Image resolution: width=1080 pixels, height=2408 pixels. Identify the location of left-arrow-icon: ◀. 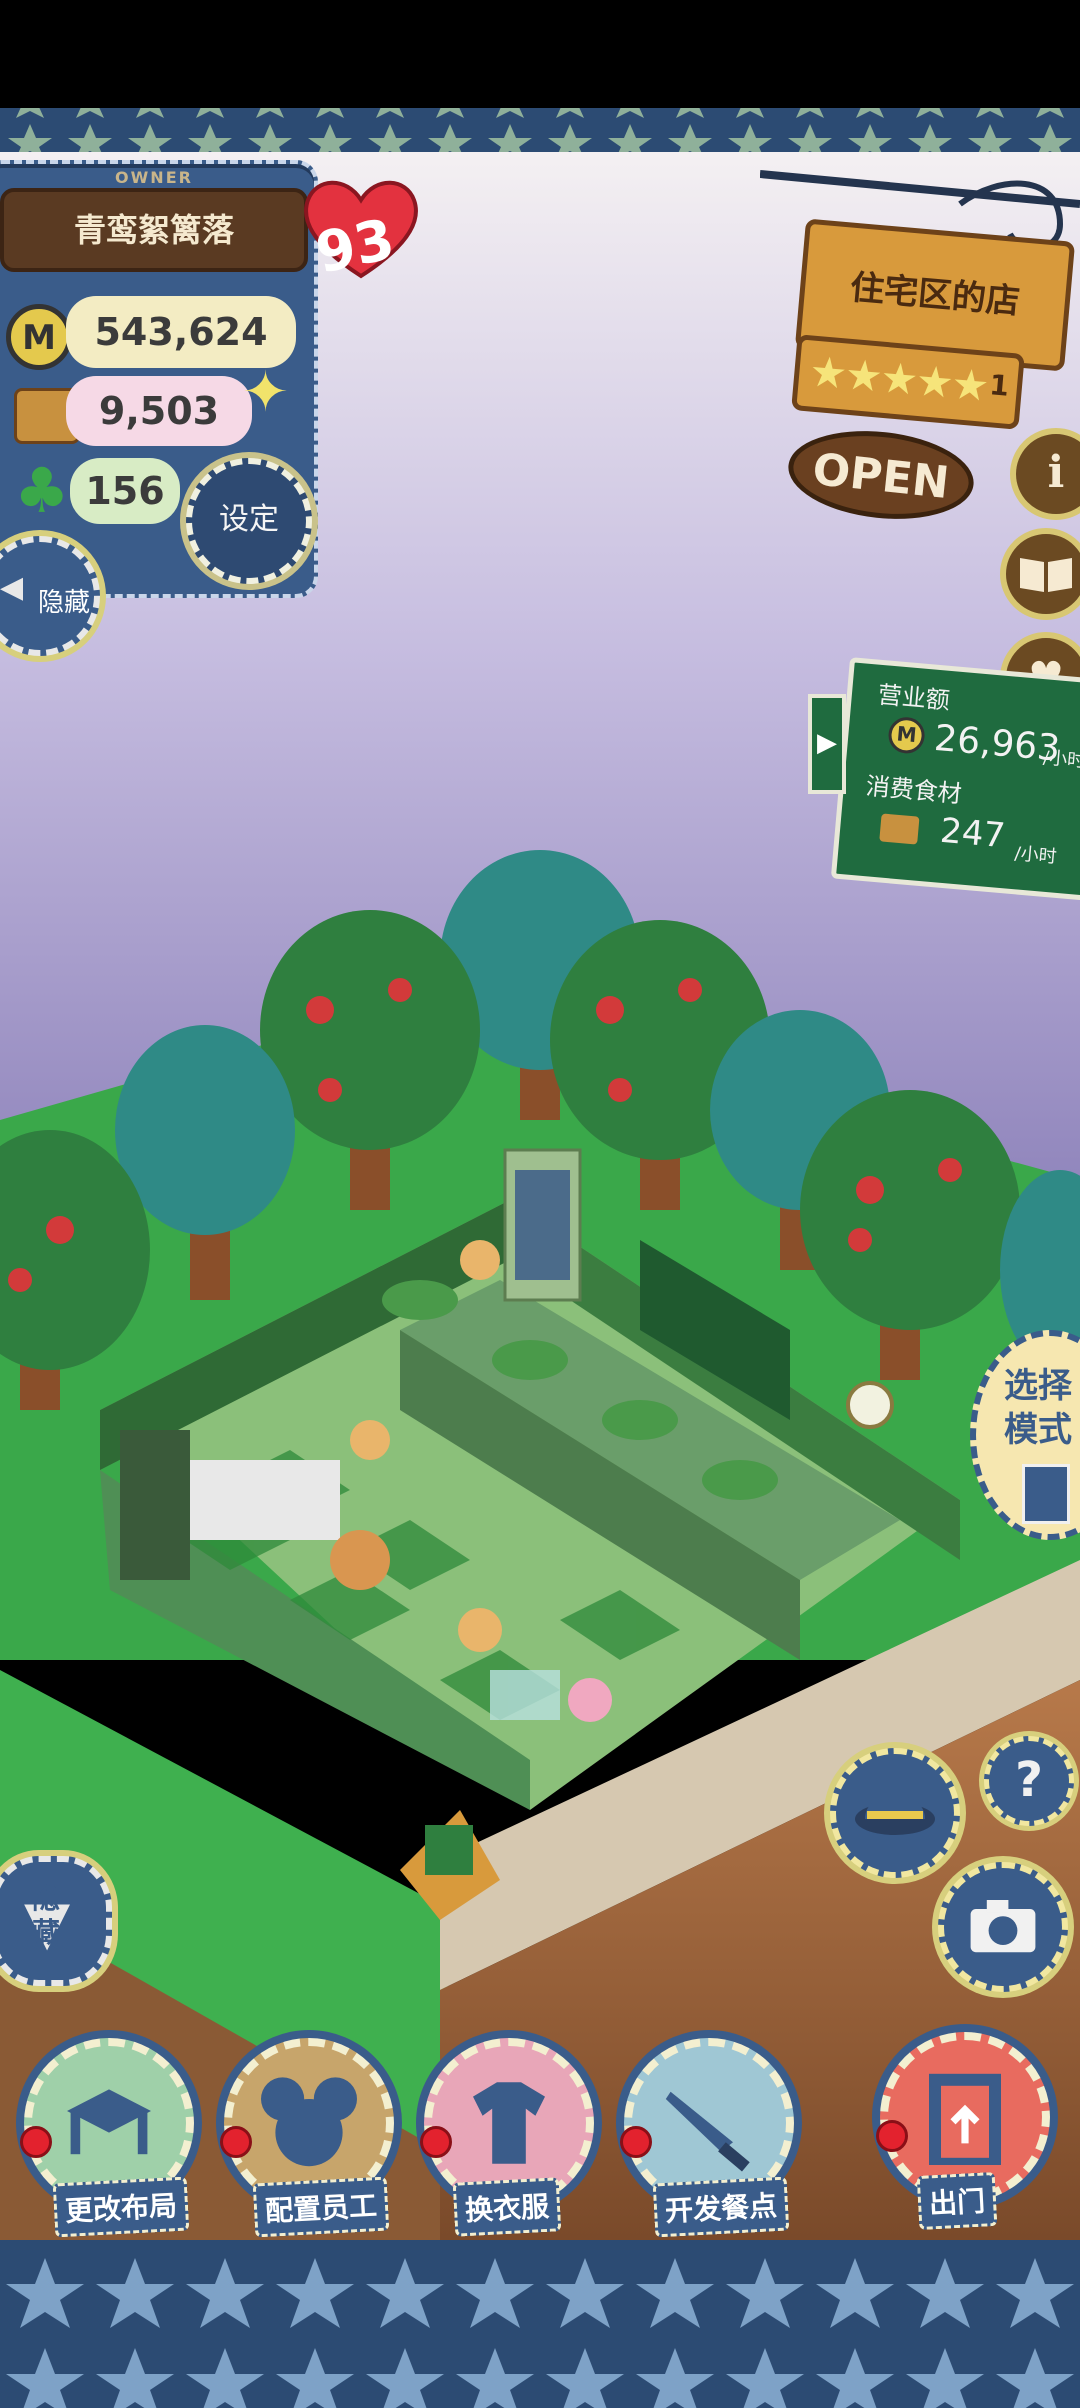
(12, 587).